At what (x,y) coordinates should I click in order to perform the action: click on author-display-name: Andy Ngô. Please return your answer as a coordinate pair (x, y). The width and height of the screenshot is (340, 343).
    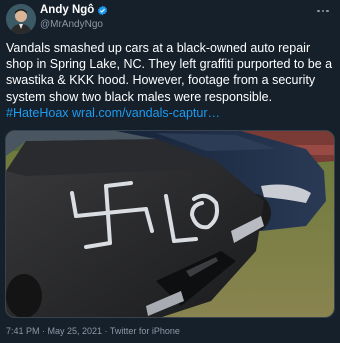
    Looking at the image, I should click on (67, 10).